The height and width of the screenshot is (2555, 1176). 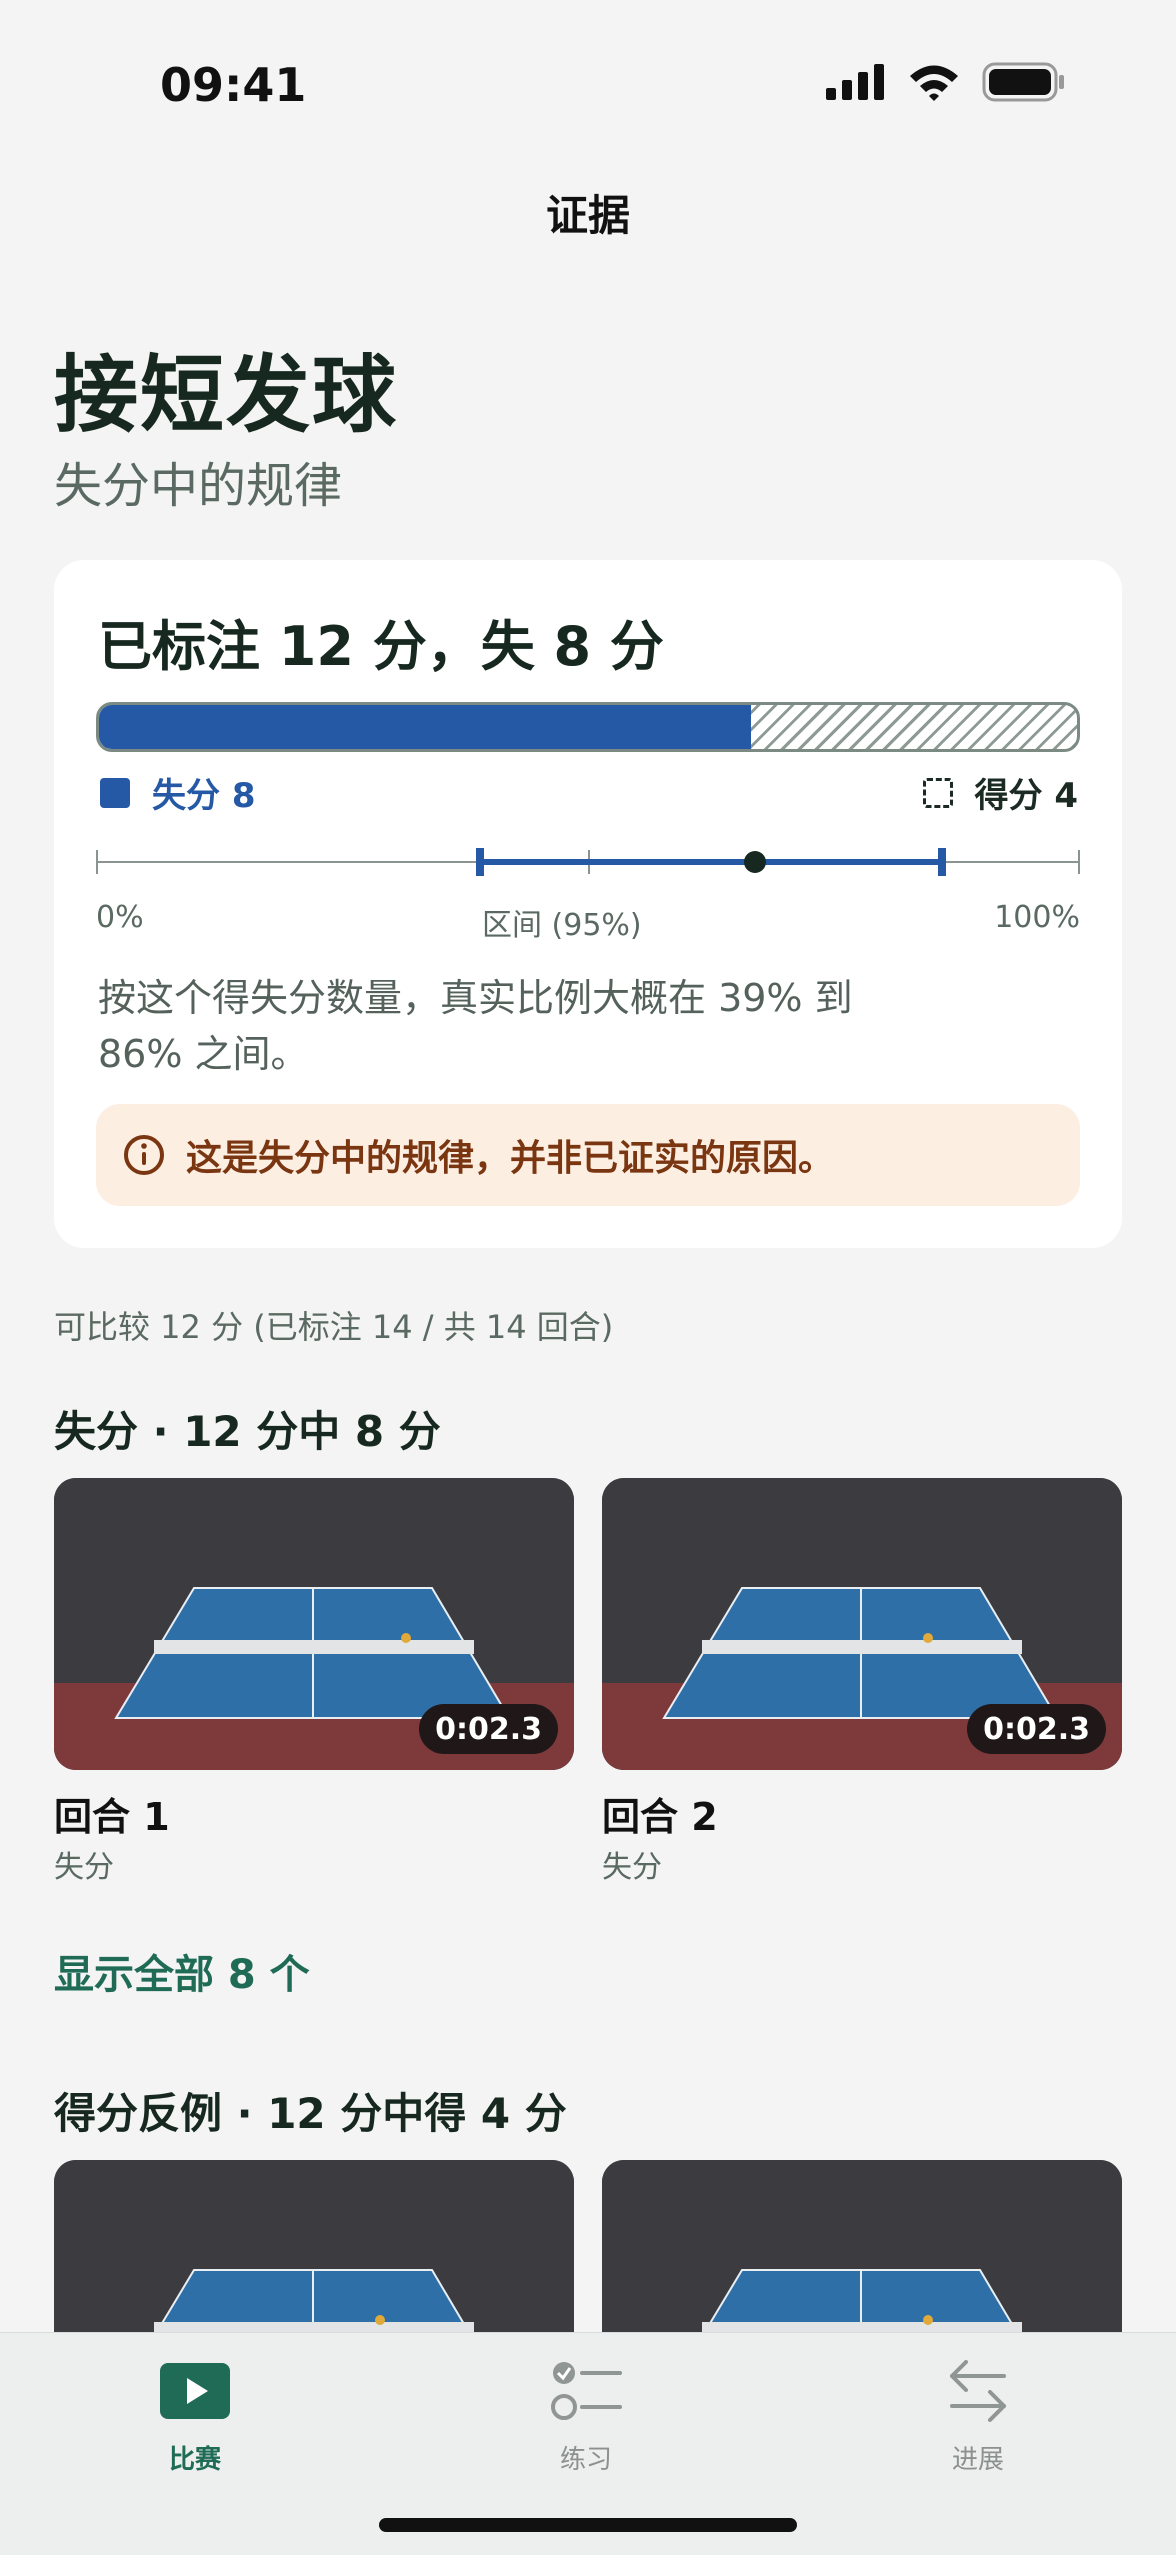 What do you see at coordinates (334, 1327) in the screenshot?
I see `comparable-count: 可比较 12 分 (已标注 14 / 共 14 回合)` at bounding box center [334, 1327].